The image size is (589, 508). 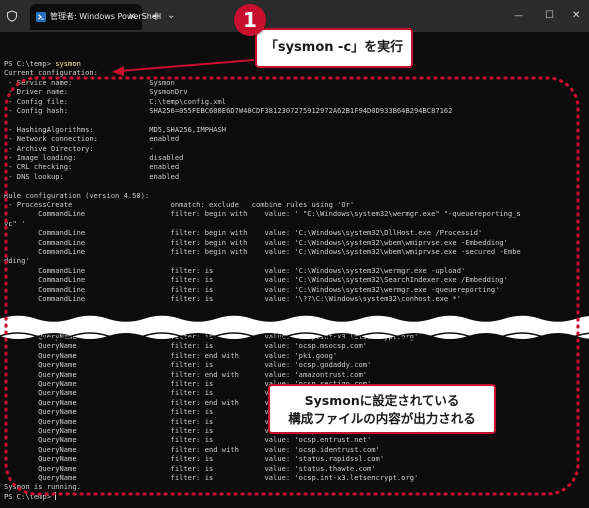 I want to click on callout-config-output: Sysmonに設定されている 構成ファイルの内容が出力される, so click(x=382, y=409).